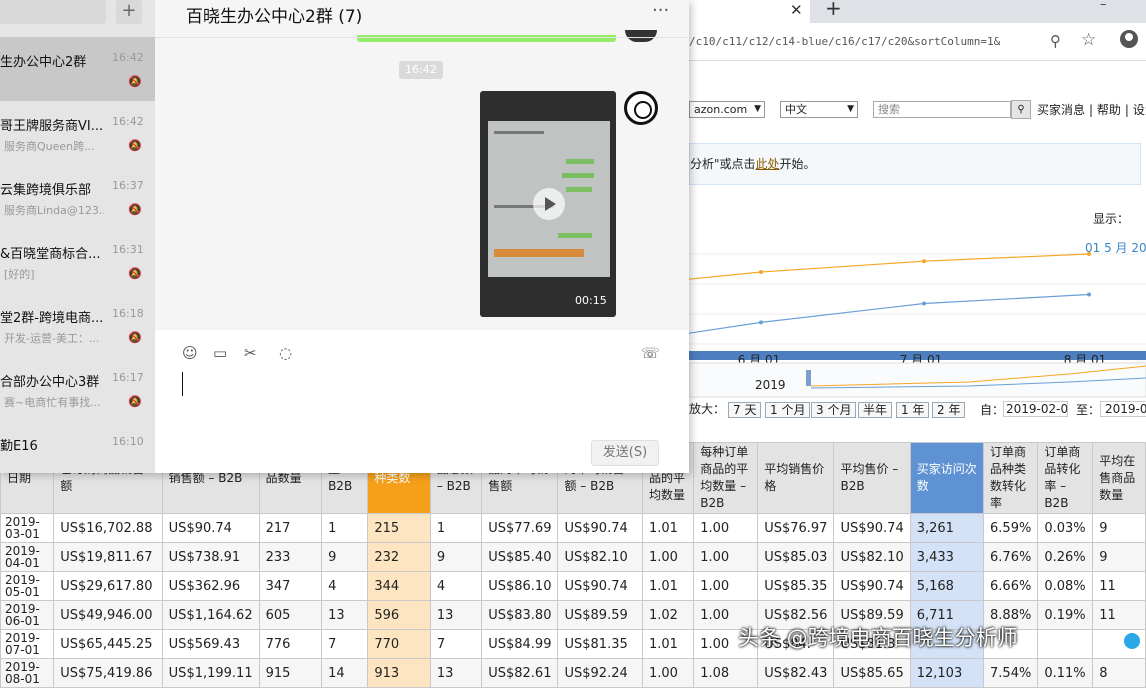 This screenshot has height=688, width=1146. Describe the element at coordinates (796, 10) in the screenshot. I see `close-tab-icon: ✕` at that location.